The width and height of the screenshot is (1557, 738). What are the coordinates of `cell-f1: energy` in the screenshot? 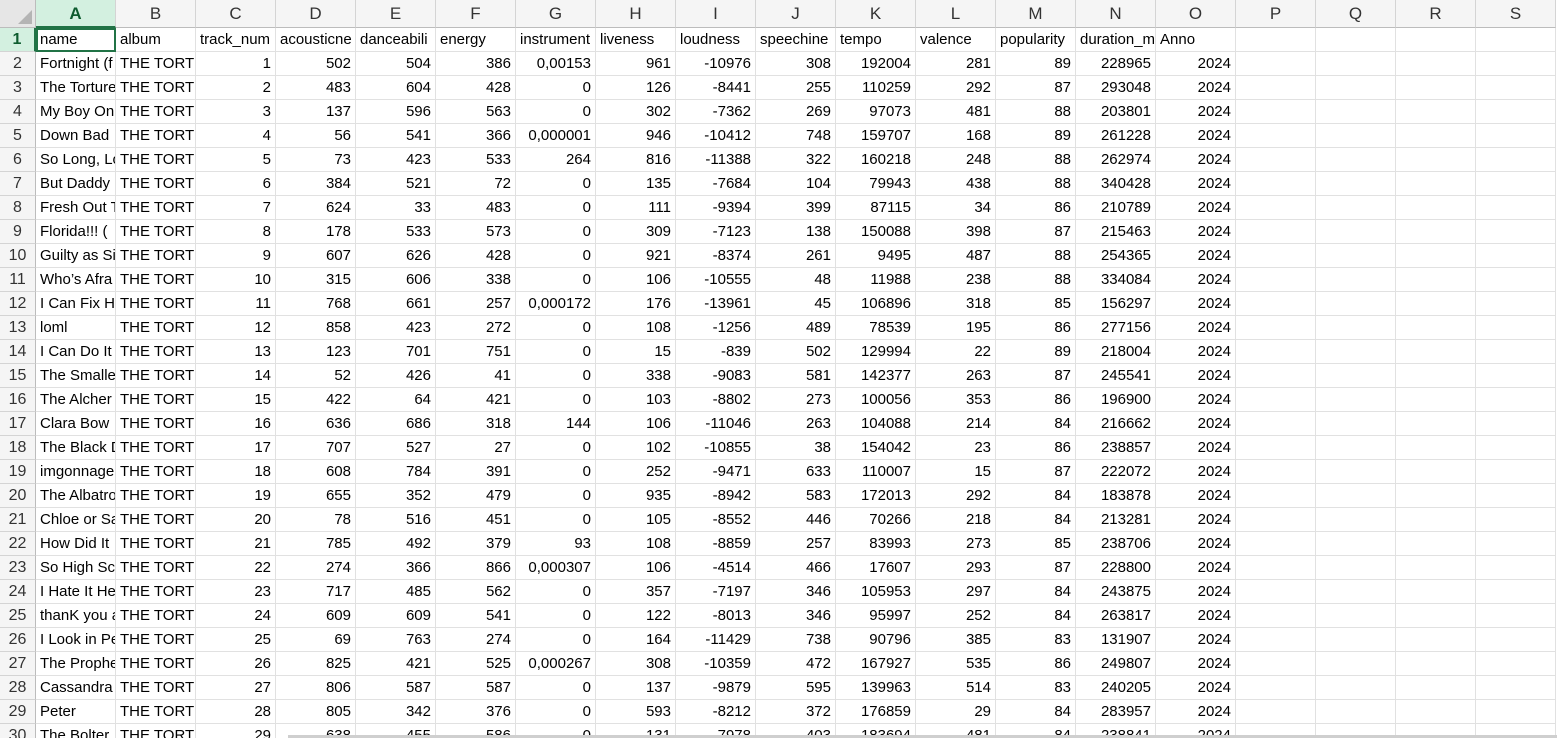 It's located at (476, 40).